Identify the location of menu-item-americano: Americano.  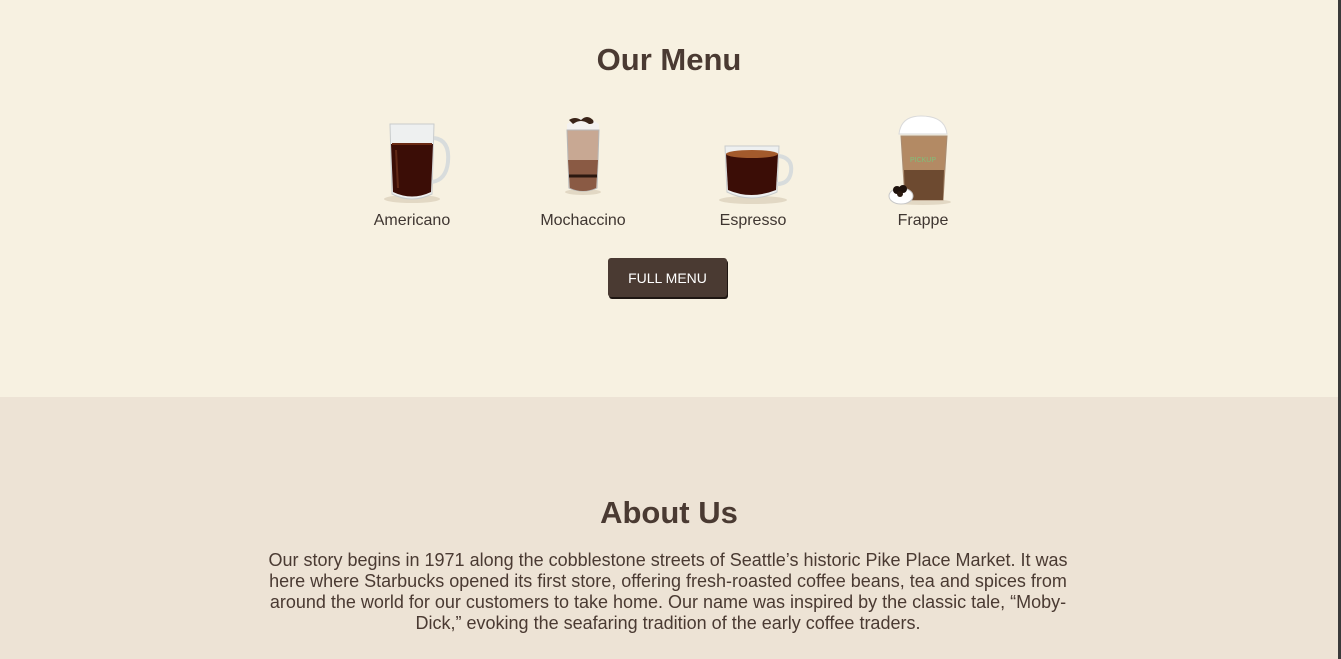
(412, 170).